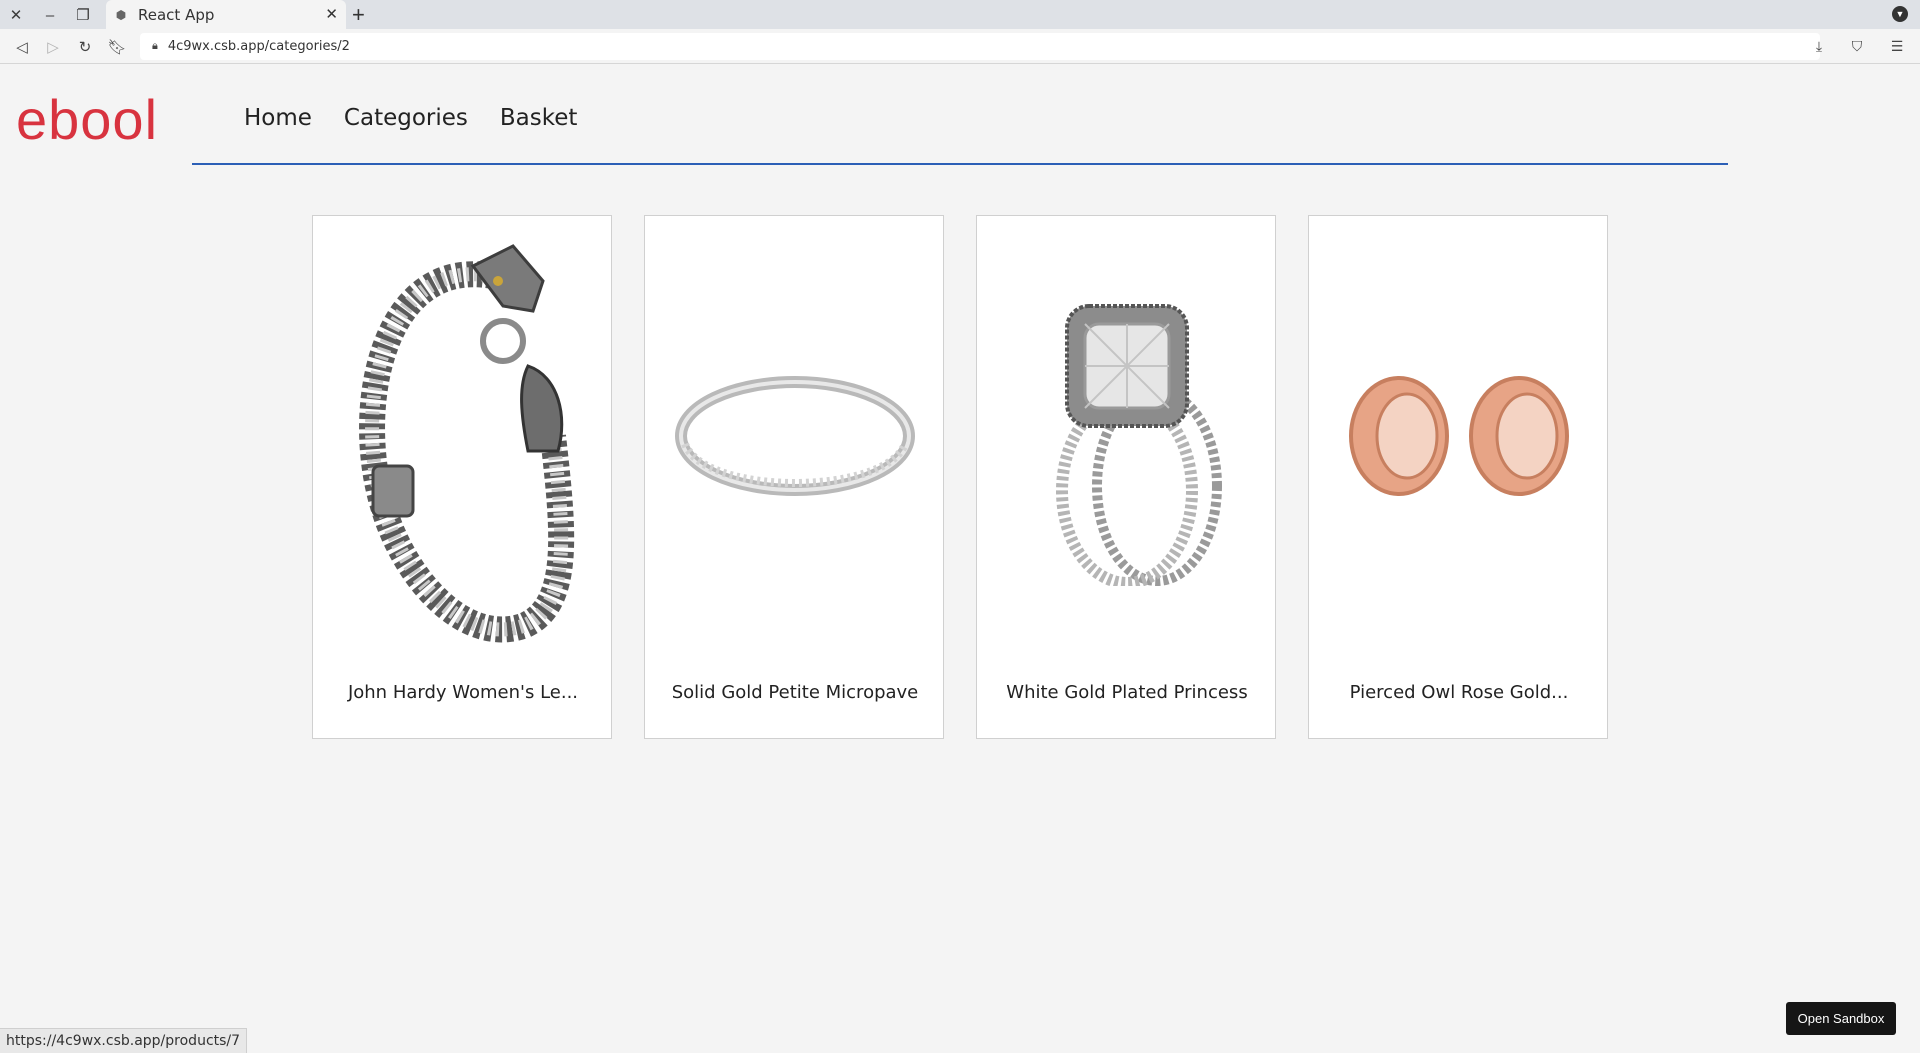 This screenshot has height=1053, width=1920. I want to click on tab-favicon-icon: ⬢, so click(121, 14).